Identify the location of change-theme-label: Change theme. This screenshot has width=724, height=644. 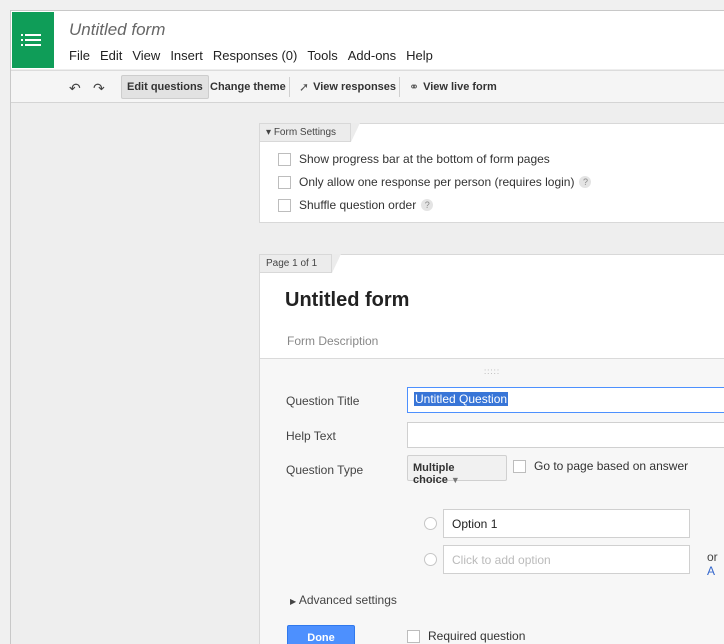
(248, 87).